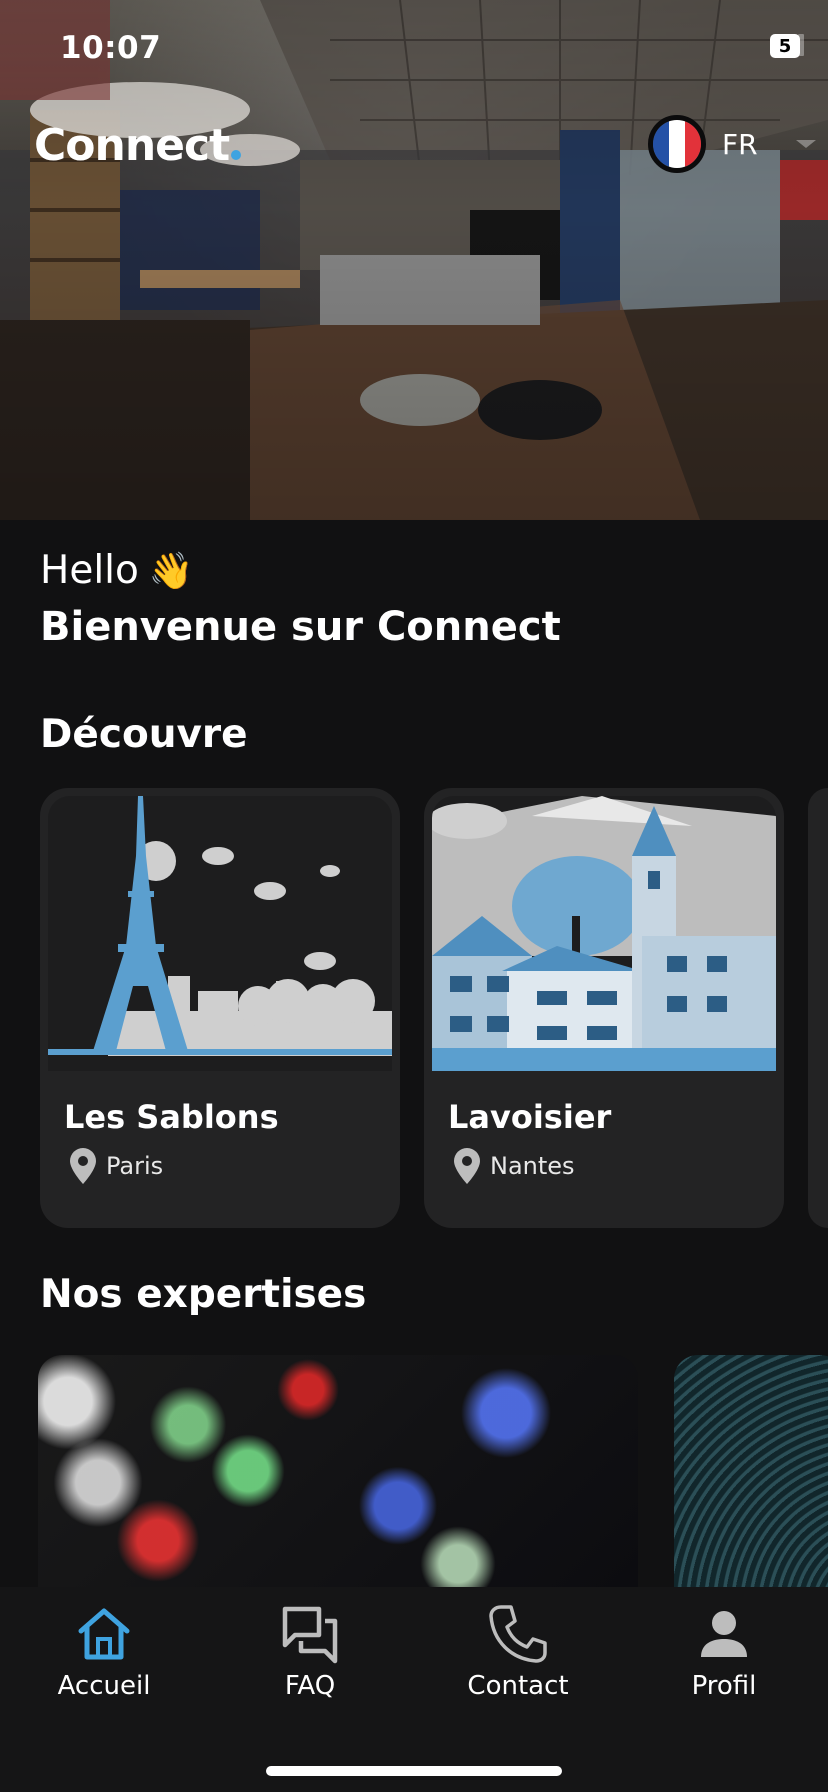 The image size is (828, 1792). Describe the element at coordinates (310, 1635) in the screenshot. I see `chat-bubbles-icon` at that location.